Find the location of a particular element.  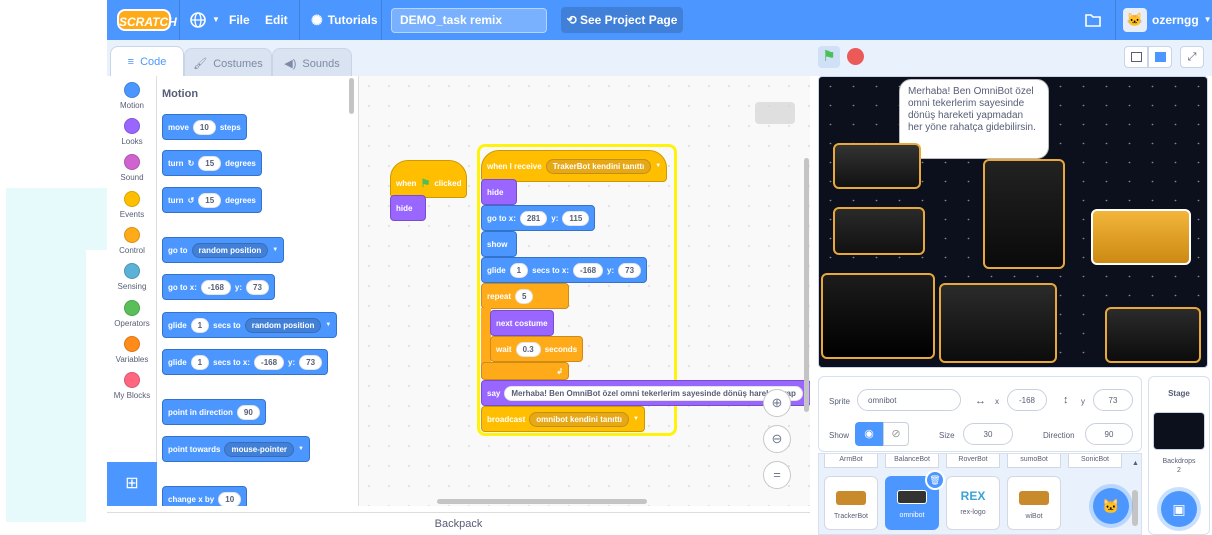

balancebot-sprite is located at coordinates (878, 316).